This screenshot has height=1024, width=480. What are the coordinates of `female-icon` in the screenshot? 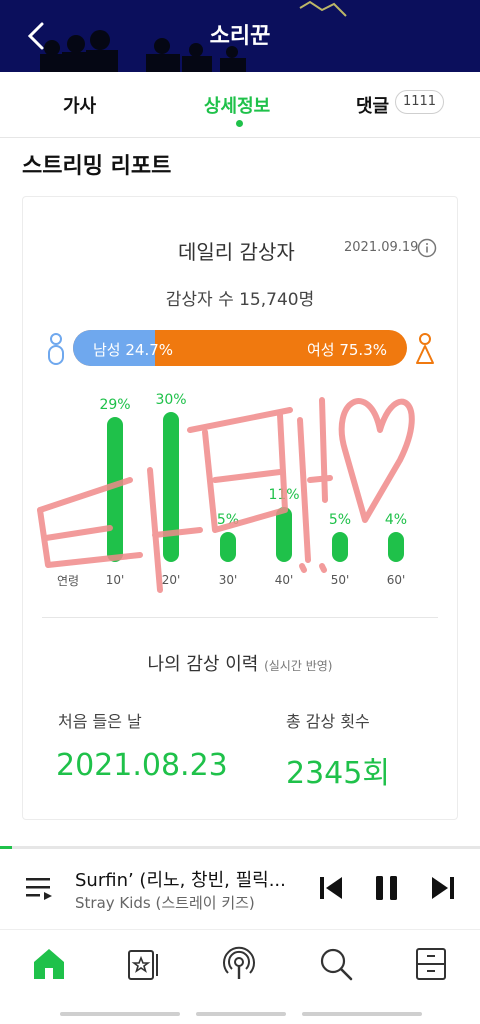 It's located at (425, 348).